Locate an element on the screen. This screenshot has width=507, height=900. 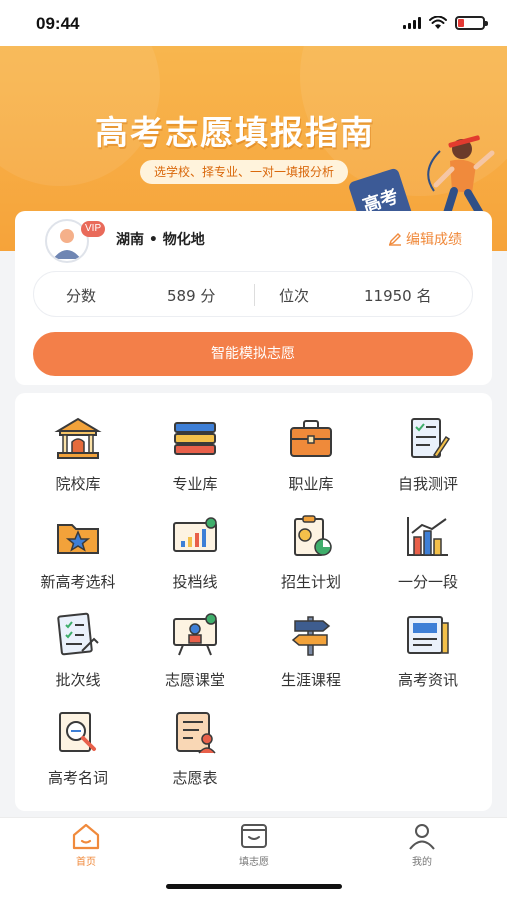
region-subjects: 湖南 • 物化地 is located at coordinates (160, 240).